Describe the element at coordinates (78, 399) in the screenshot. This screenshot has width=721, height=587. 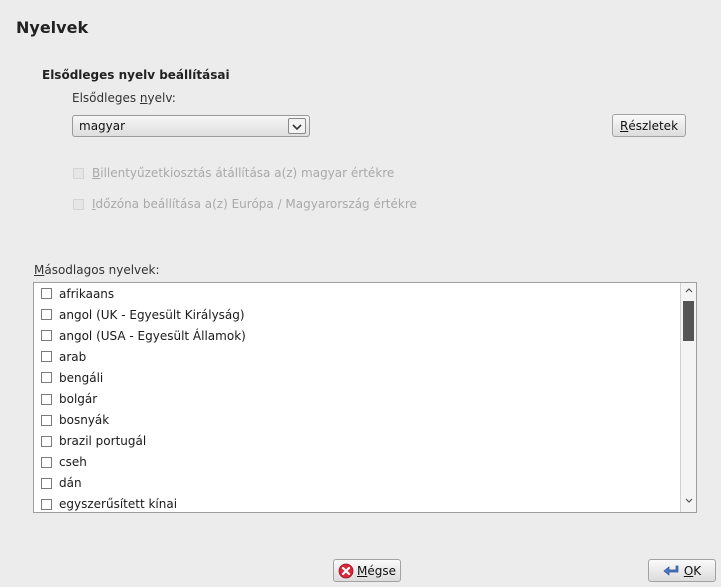
I see `list-item-label: bolgár` at that location.